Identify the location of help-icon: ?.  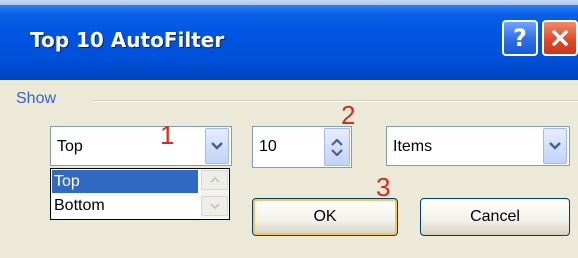
(520, 38).